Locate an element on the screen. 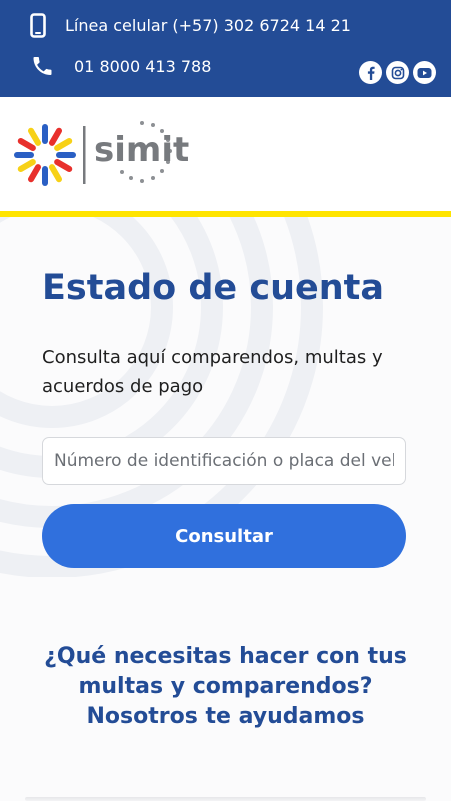 This screenshot has height=801, width=451. page-title: Estado de cuenta is located at coordinates (213, 288).